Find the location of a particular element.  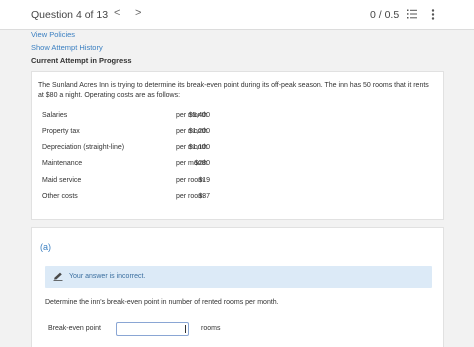

cost-label: Property tax is located at coordinates (61, 131).